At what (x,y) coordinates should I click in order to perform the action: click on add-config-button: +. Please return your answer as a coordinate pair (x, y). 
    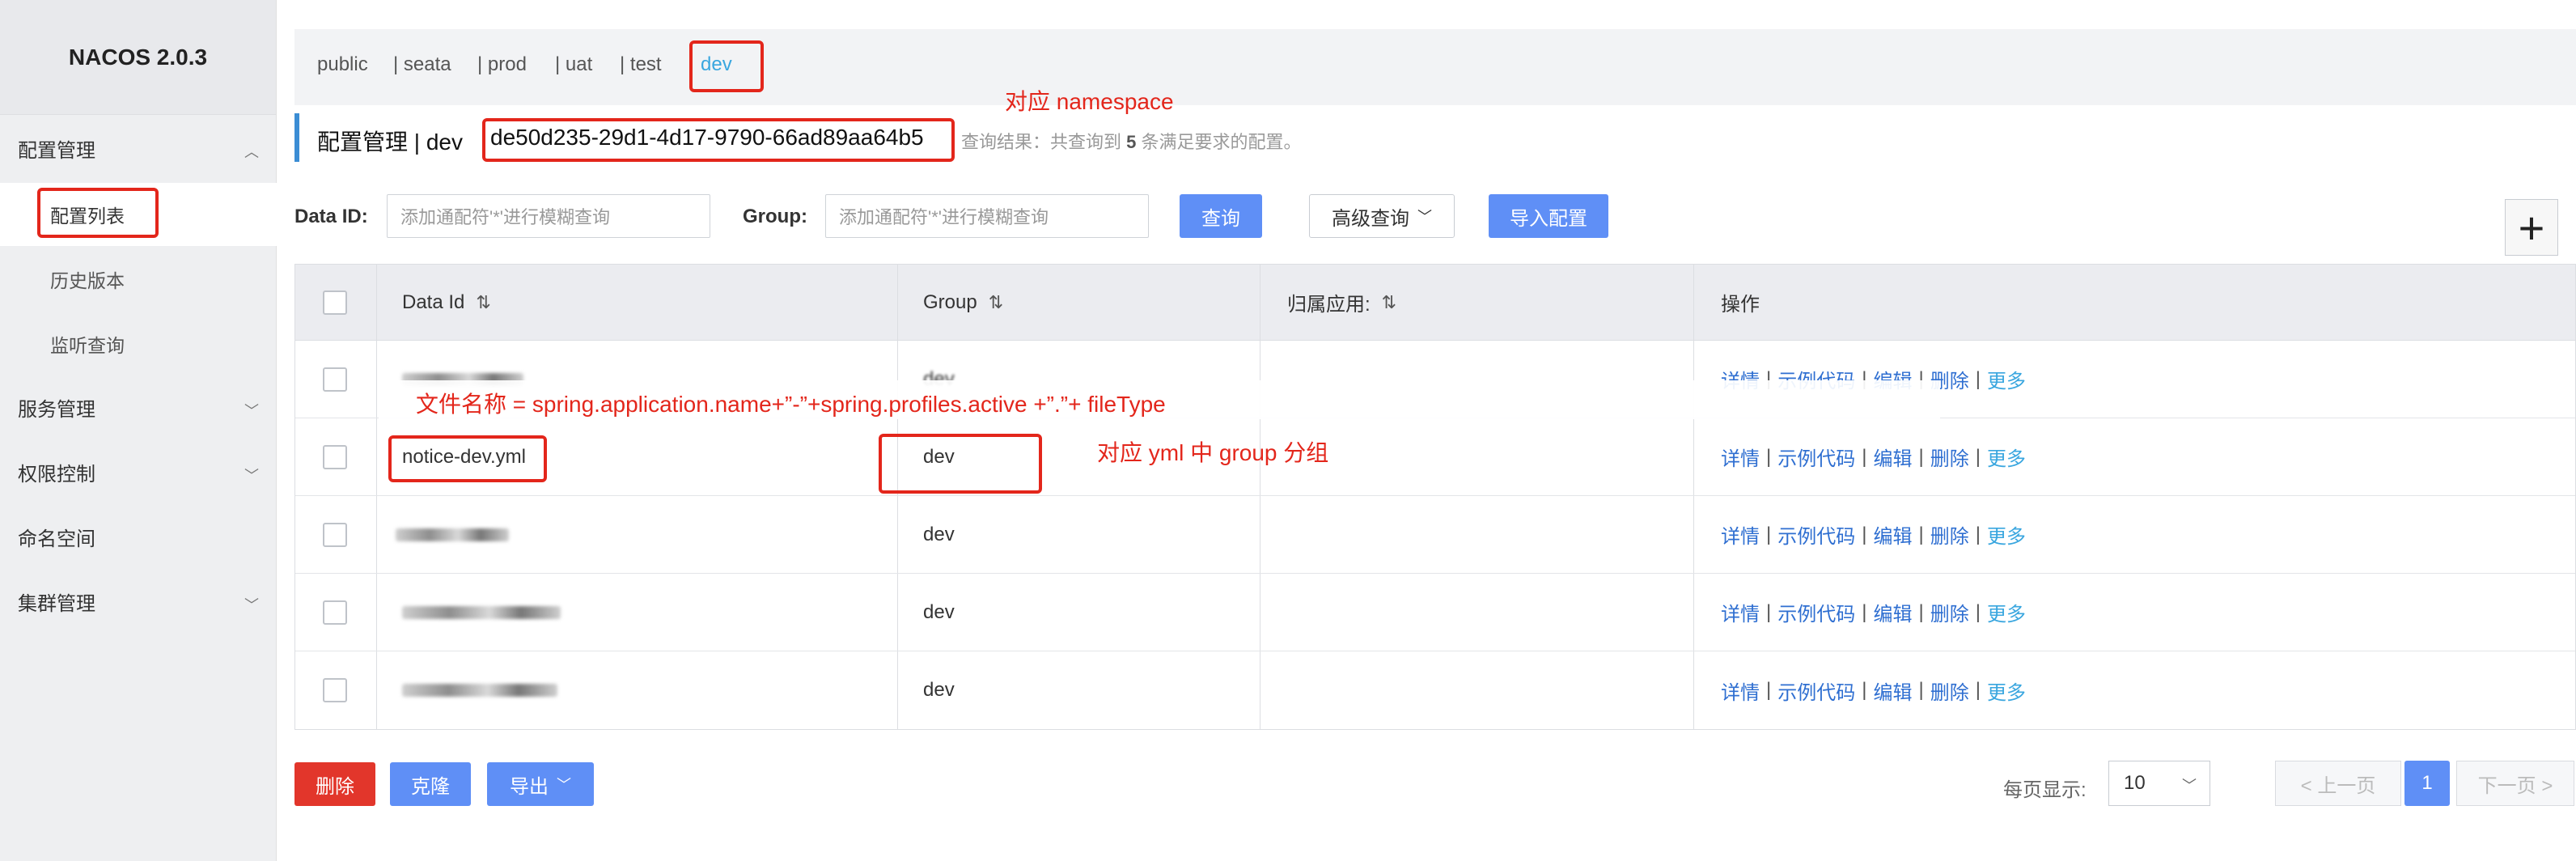
    Looking at the image, I should click on (2531, 227).